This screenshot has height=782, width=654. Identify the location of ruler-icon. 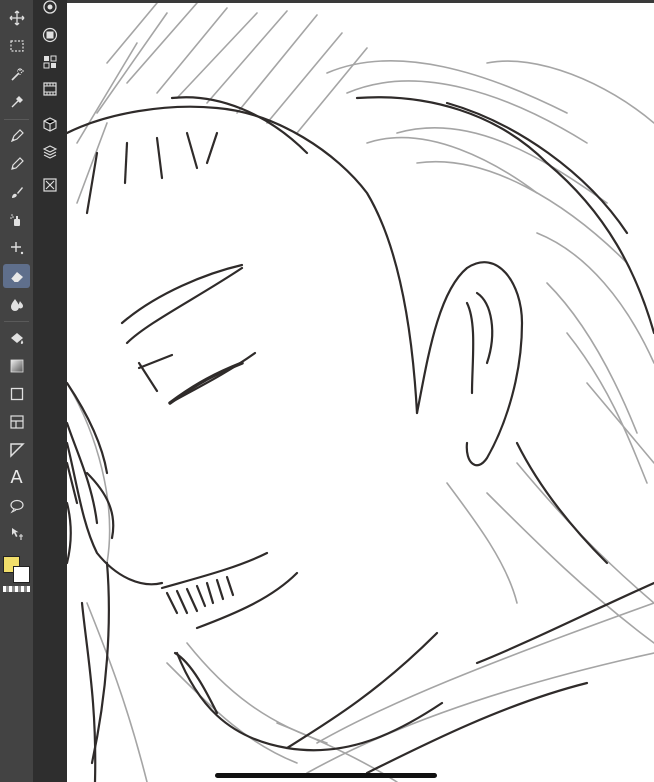
(16, 450).